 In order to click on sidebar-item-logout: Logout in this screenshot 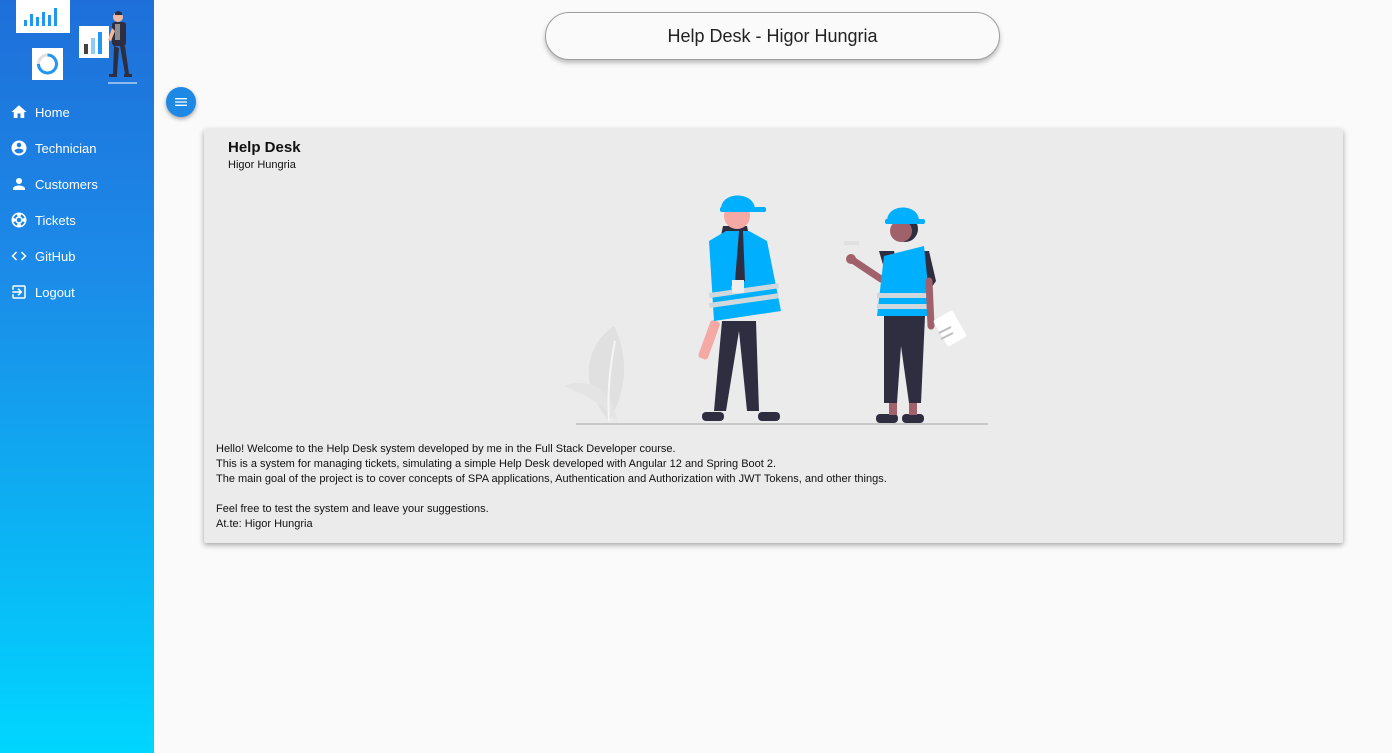, I will do `click(77, 292)`.